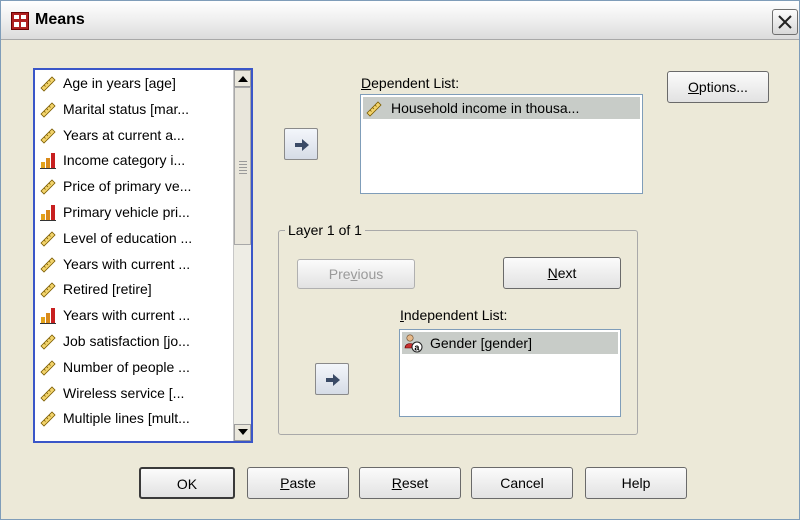  I want to click on reset-text: eset, so click(415, 483).